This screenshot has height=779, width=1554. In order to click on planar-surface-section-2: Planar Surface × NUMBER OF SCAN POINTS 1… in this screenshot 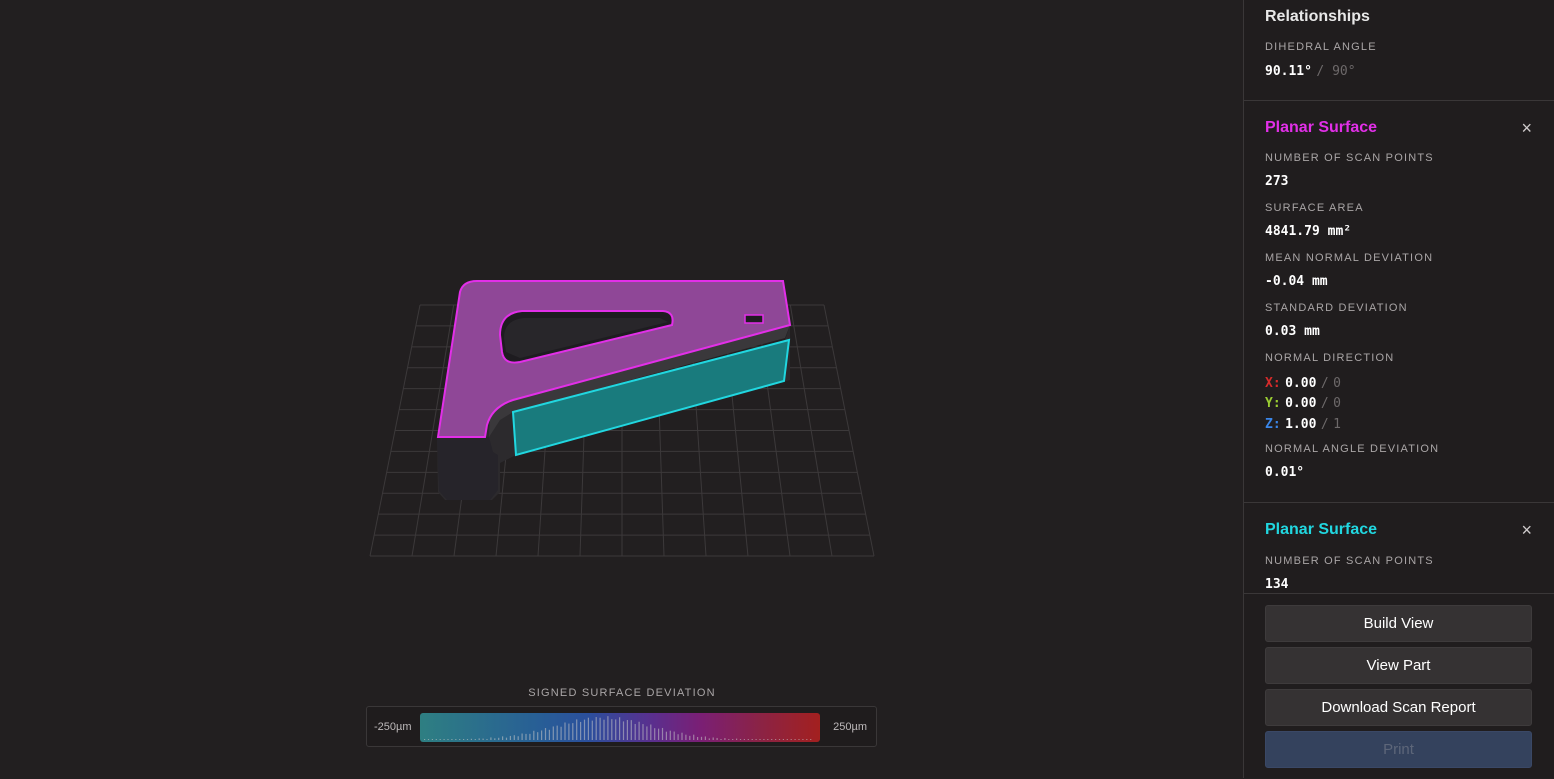, I will do `click(1399, 548)`.